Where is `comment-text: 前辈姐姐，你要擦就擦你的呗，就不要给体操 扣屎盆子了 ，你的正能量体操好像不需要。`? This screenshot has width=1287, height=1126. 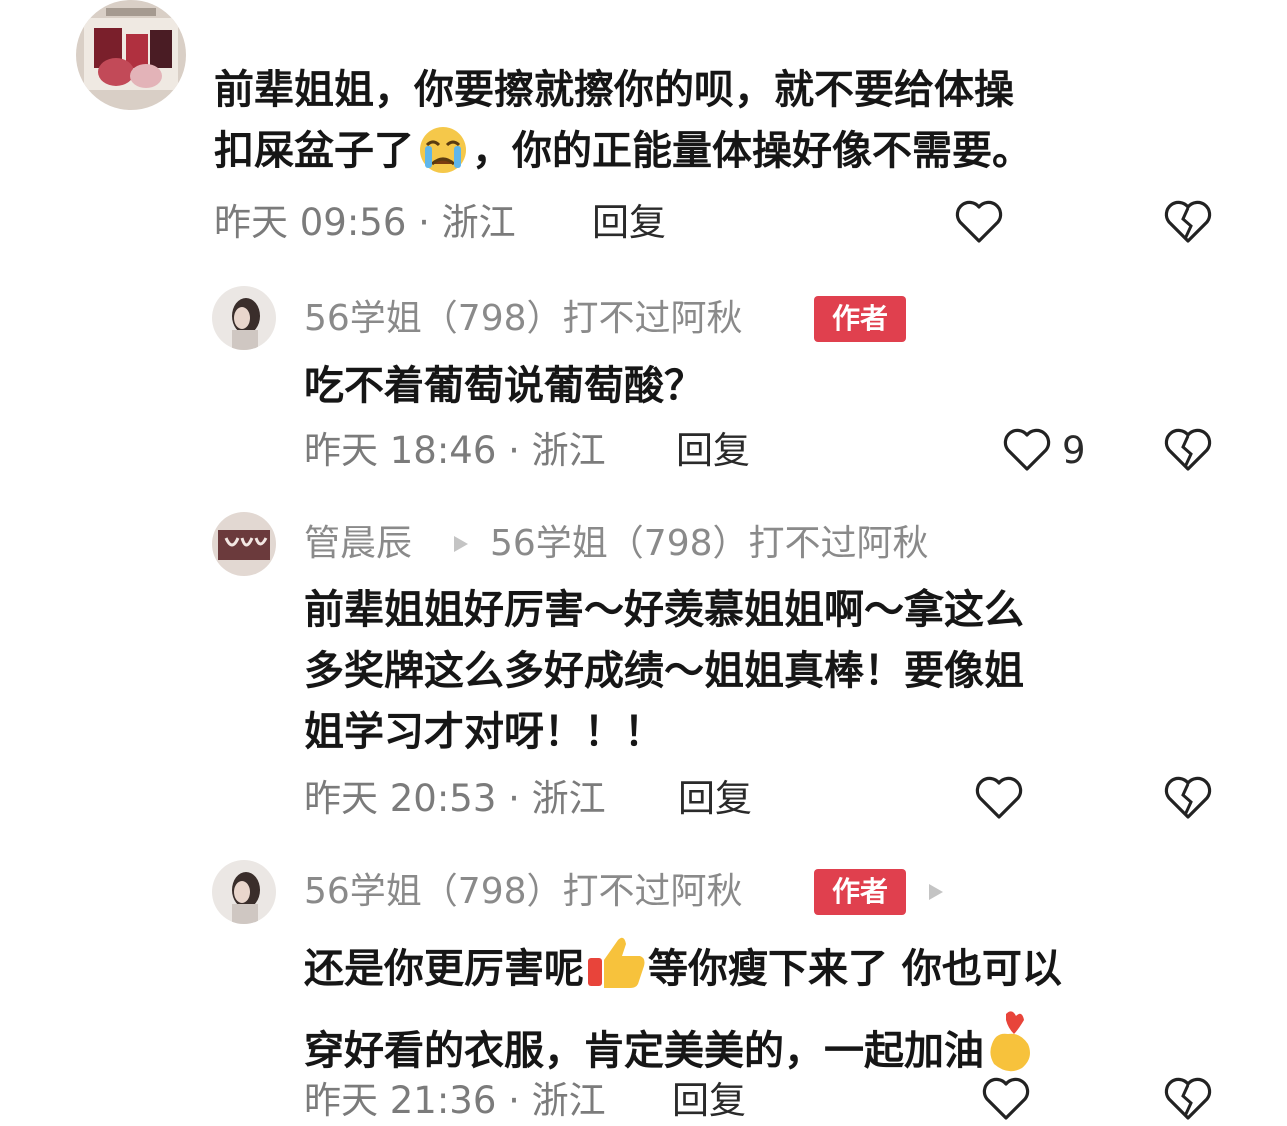
comment-text: 前辈姐姐，你要擦就擦你的呗，就不要给体操 扣屎盆子了 ，你的正能量体操好像不需要。 is located at coordinates (623, 126).